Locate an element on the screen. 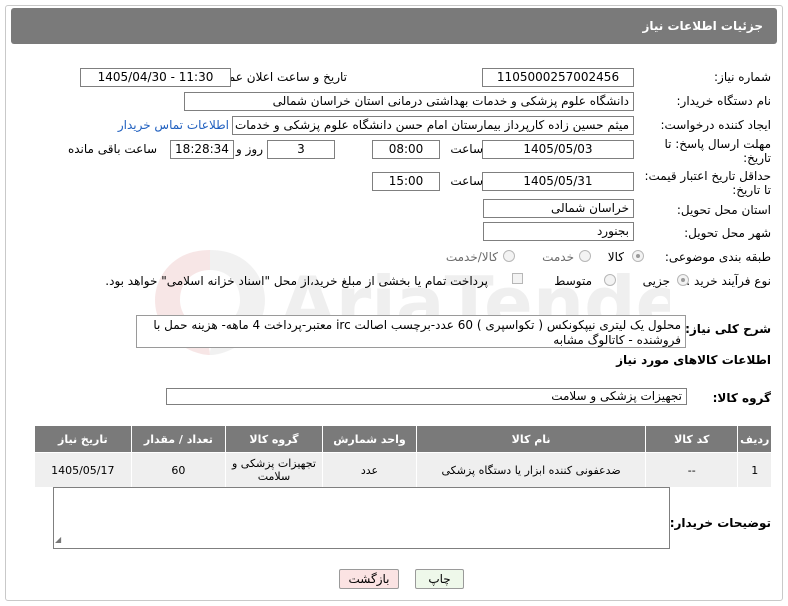 The image size is (788, 606). category-option-service: خدمت is located at coordinates (558, 257).